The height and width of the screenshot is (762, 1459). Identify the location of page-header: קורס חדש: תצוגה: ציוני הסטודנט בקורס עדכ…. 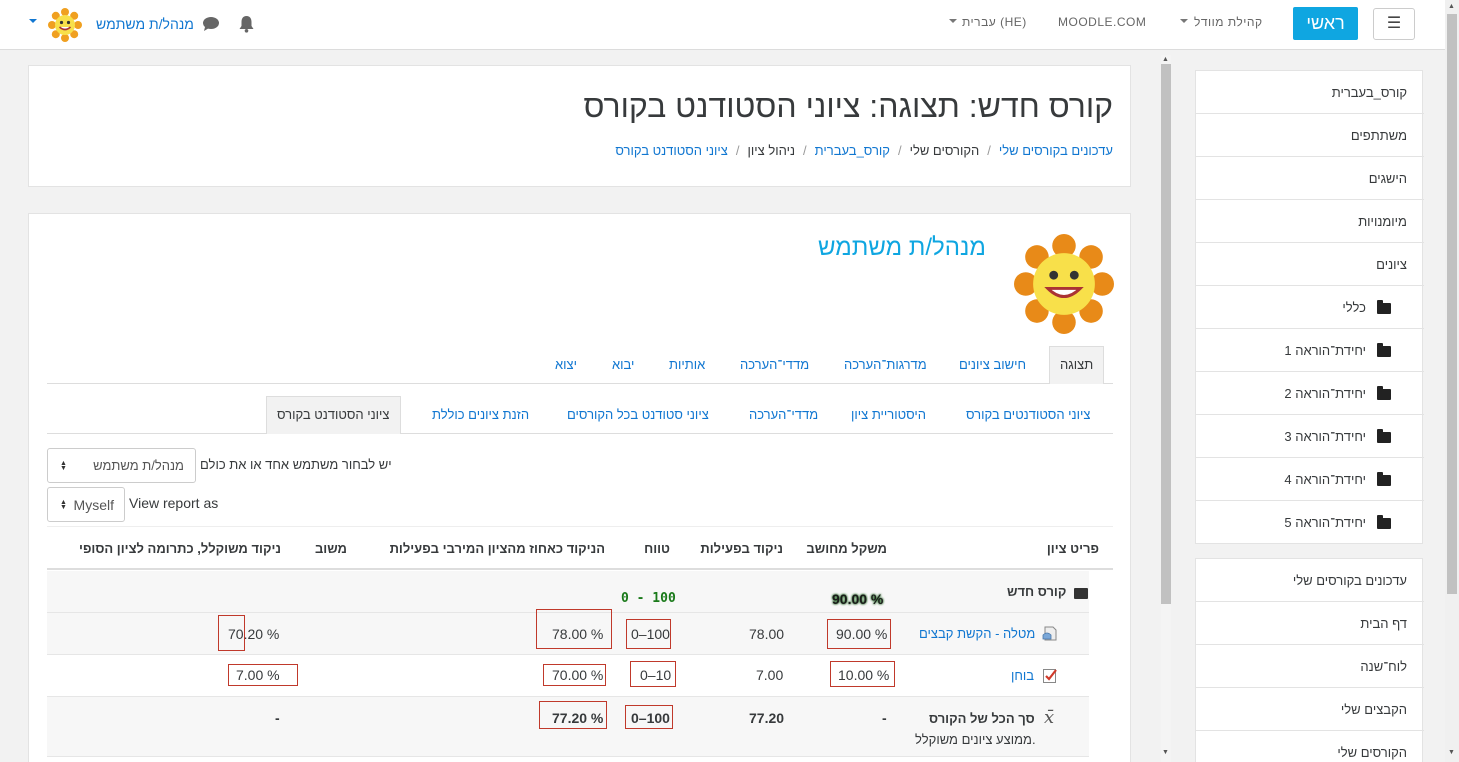
(579, 126).